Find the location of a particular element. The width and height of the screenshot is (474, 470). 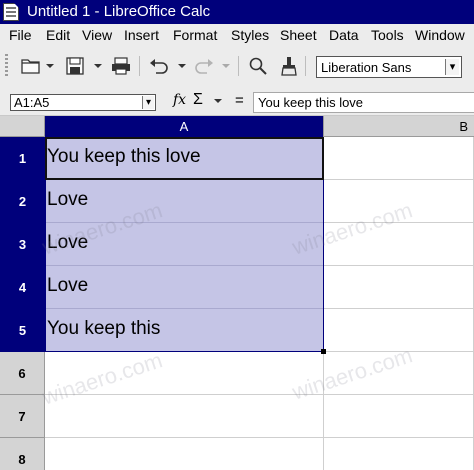

toolbar-grip is located at coordinates (6, 66).